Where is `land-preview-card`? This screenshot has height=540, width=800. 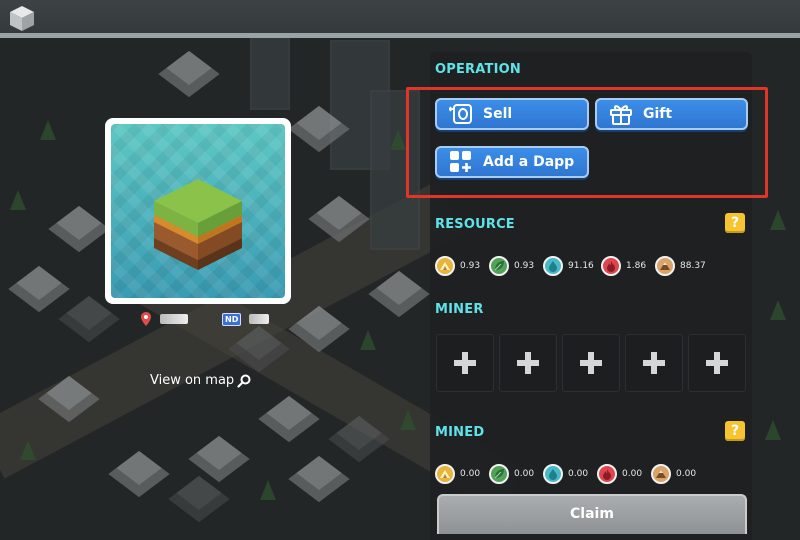
land-preview-card is located at coordinates (198, 211).